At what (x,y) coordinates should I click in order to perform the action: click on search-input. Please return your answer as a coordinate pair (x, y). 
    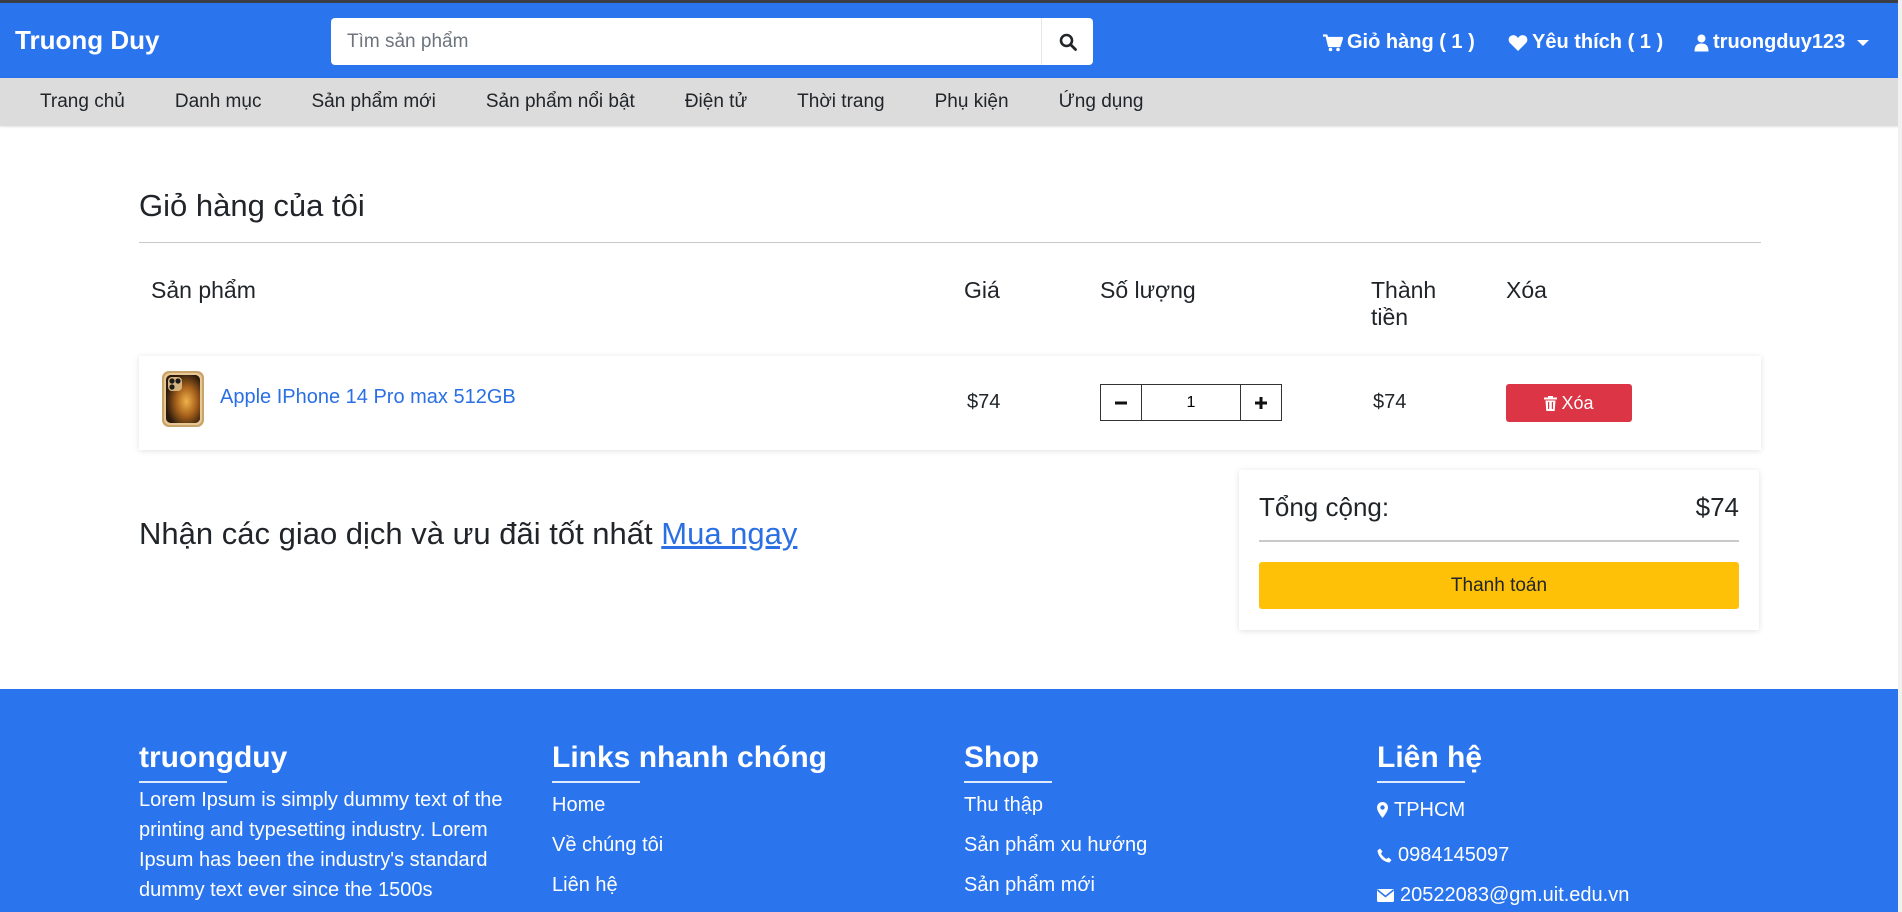
    Looking at the image, I should click on (686, 41).